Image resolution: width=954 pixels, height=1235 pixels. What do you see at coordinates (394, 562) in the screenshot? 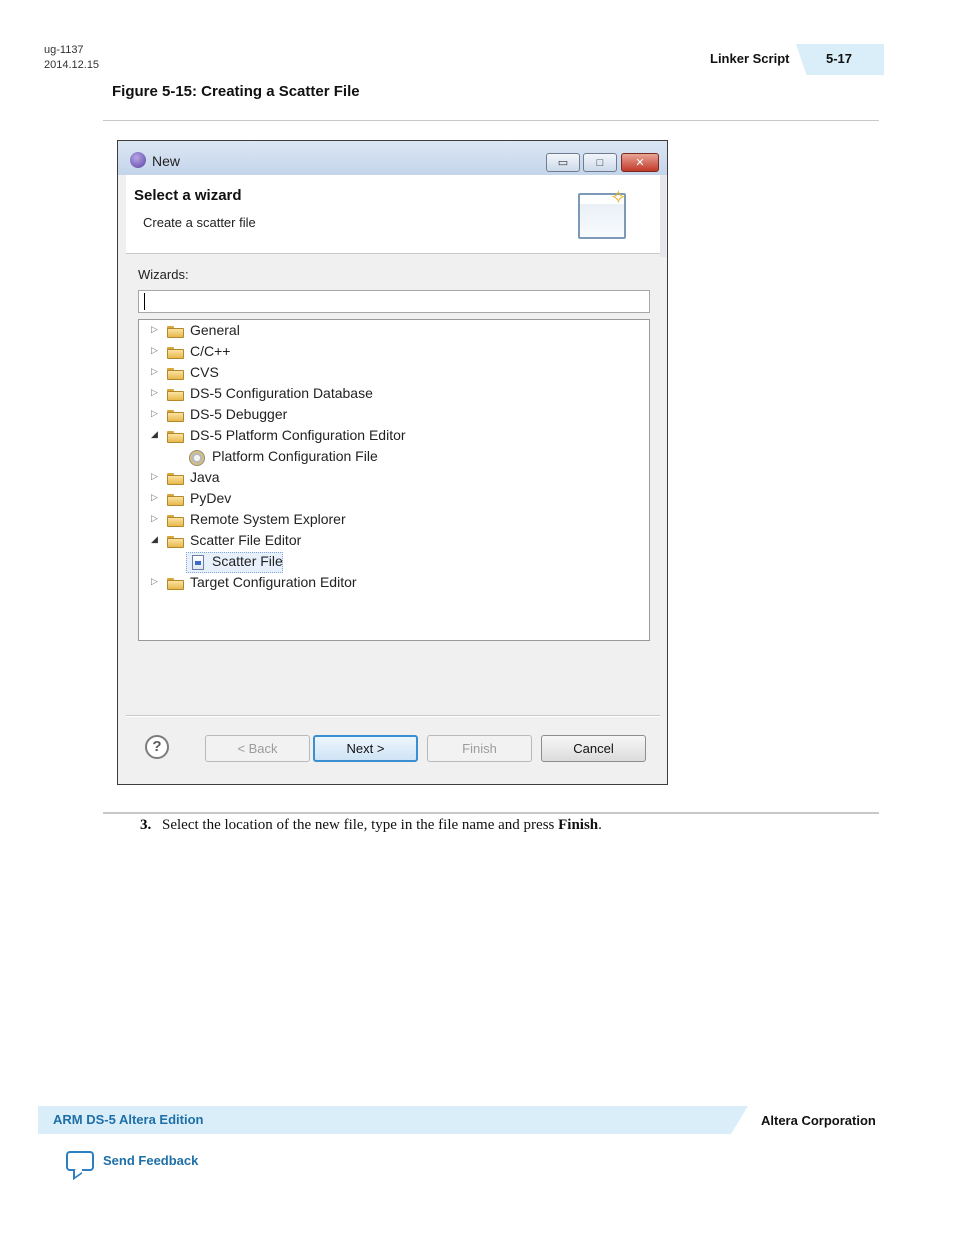
I see `tree-item: Scatter File` at bounding box center [394, 562].